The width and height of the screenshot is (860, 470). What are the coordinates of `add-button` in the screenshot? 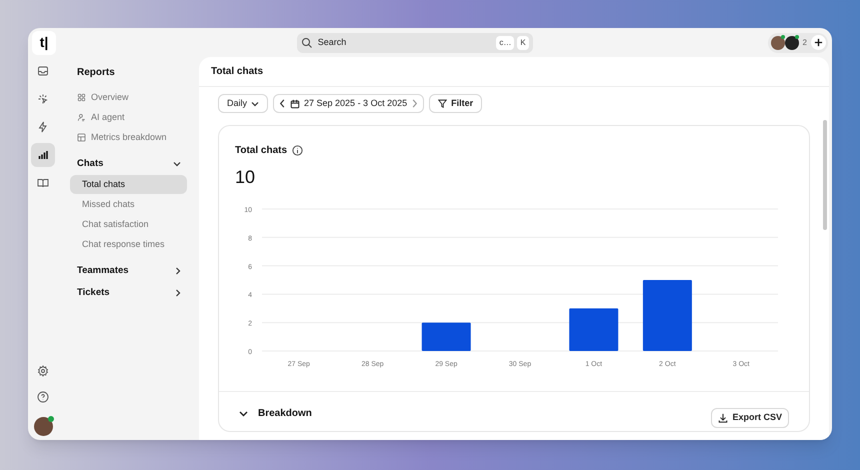 It's located at (818, 42).